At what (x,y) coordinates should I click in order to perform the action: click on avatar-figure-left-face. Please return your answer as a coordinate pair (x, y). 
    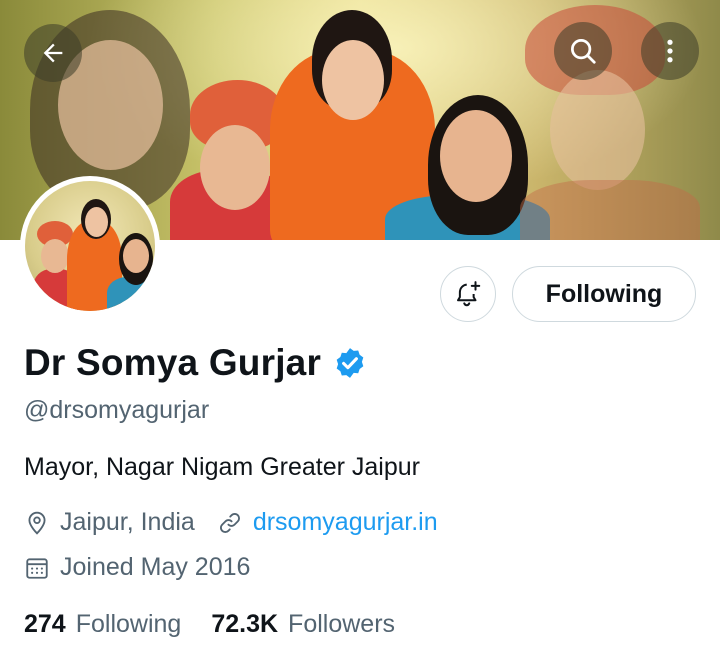
    Looking at the image, I should click on (55, 256).